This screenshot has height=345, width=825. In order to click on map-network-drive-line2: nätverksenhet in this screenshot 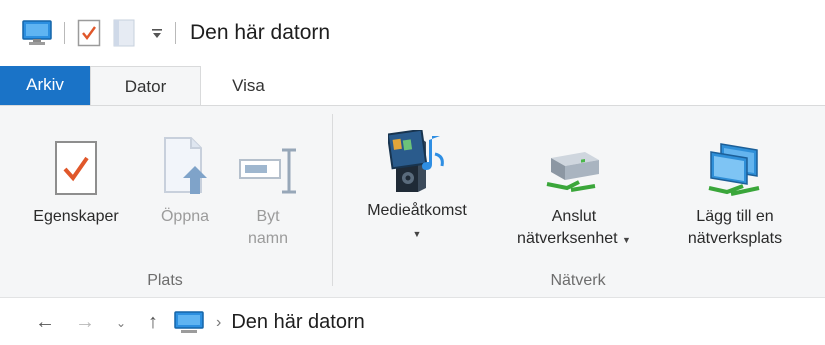, I will do `click(567, 238)`.